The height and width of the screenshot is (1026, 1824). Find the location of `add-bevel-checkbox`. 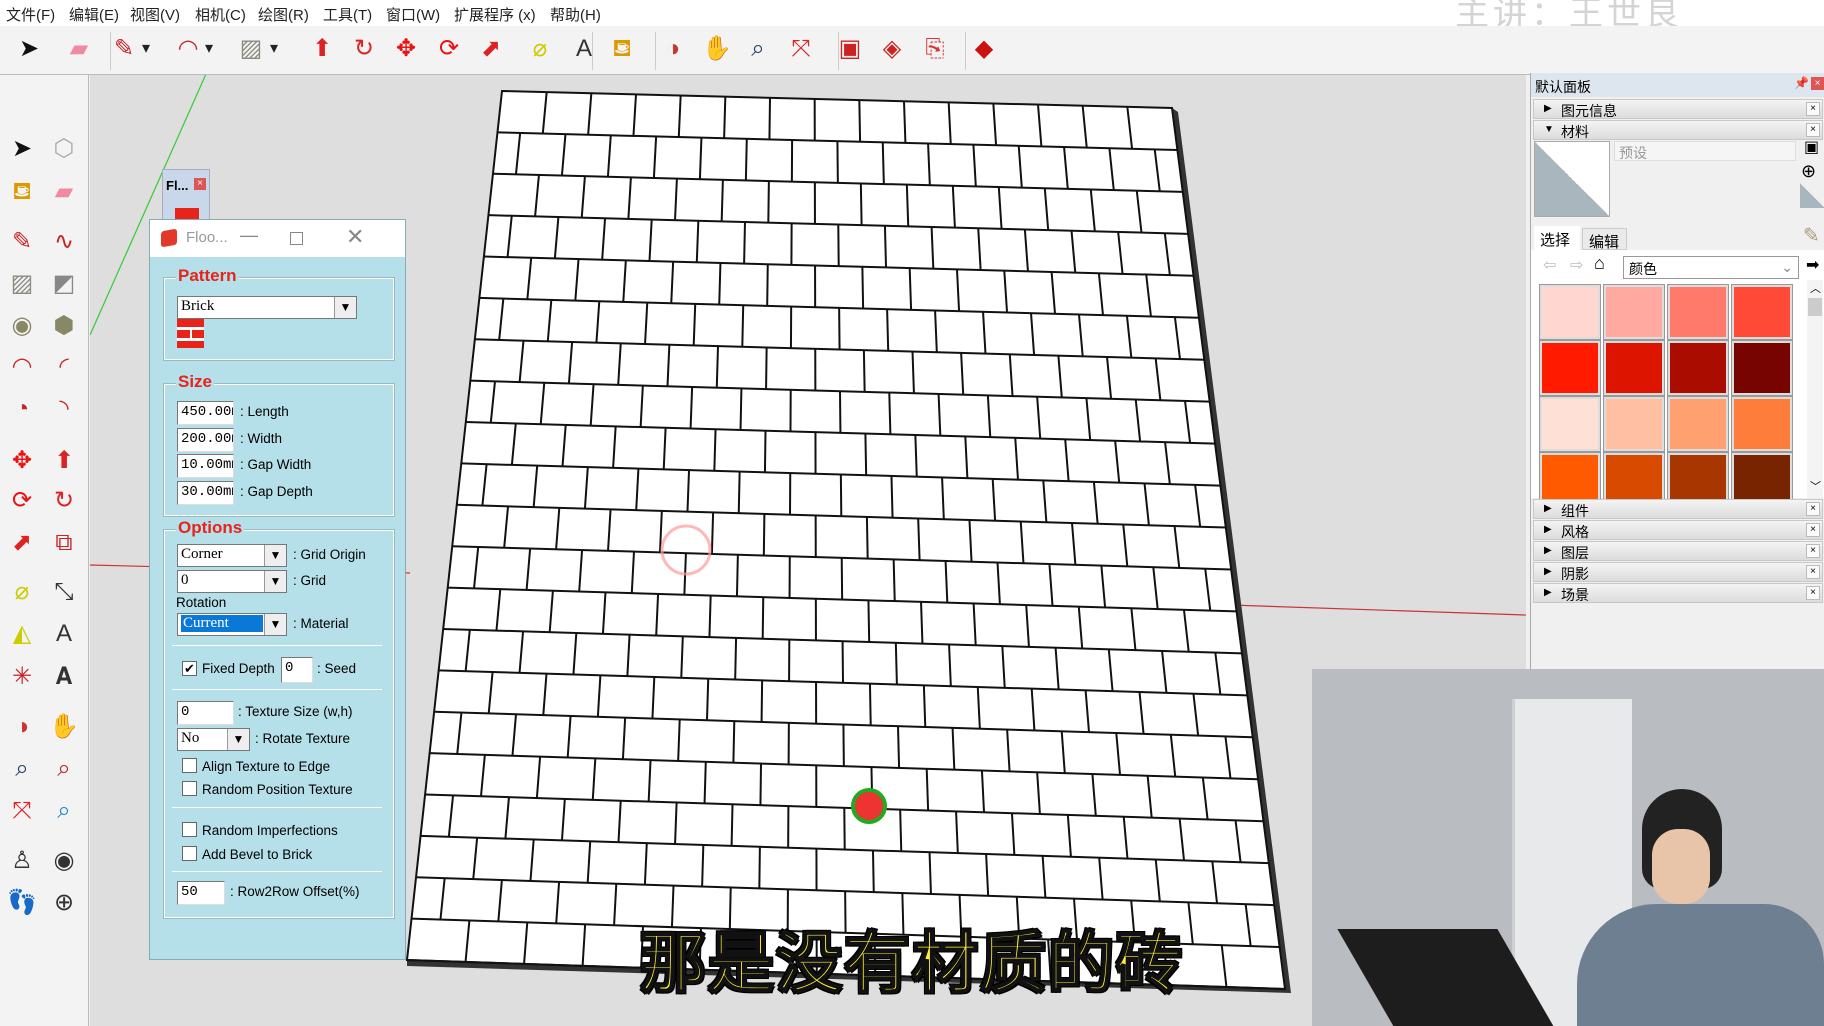

add-bevel-checkbox is located at coordinates (189, 853).